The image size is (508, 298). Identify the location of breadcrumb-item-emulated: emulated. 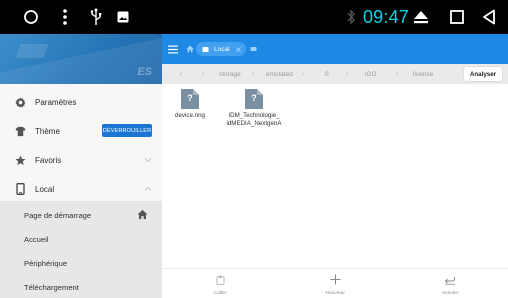
(279, 74).